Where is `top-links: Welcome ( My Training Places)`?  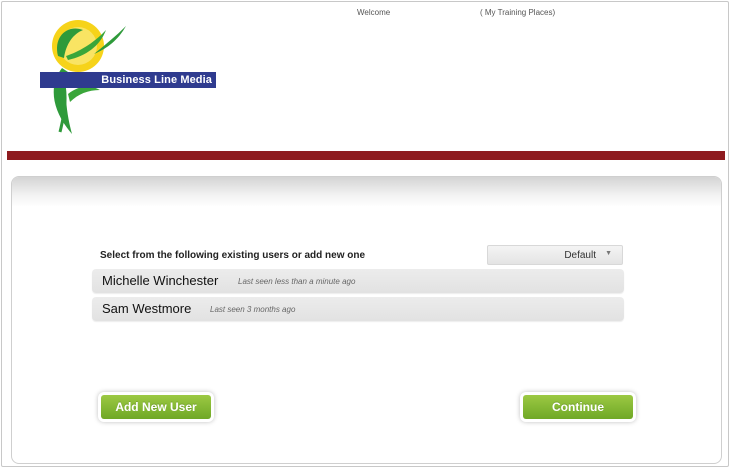 top-links: Welcome ( My Training Places) is located at coordinates (366, 15).